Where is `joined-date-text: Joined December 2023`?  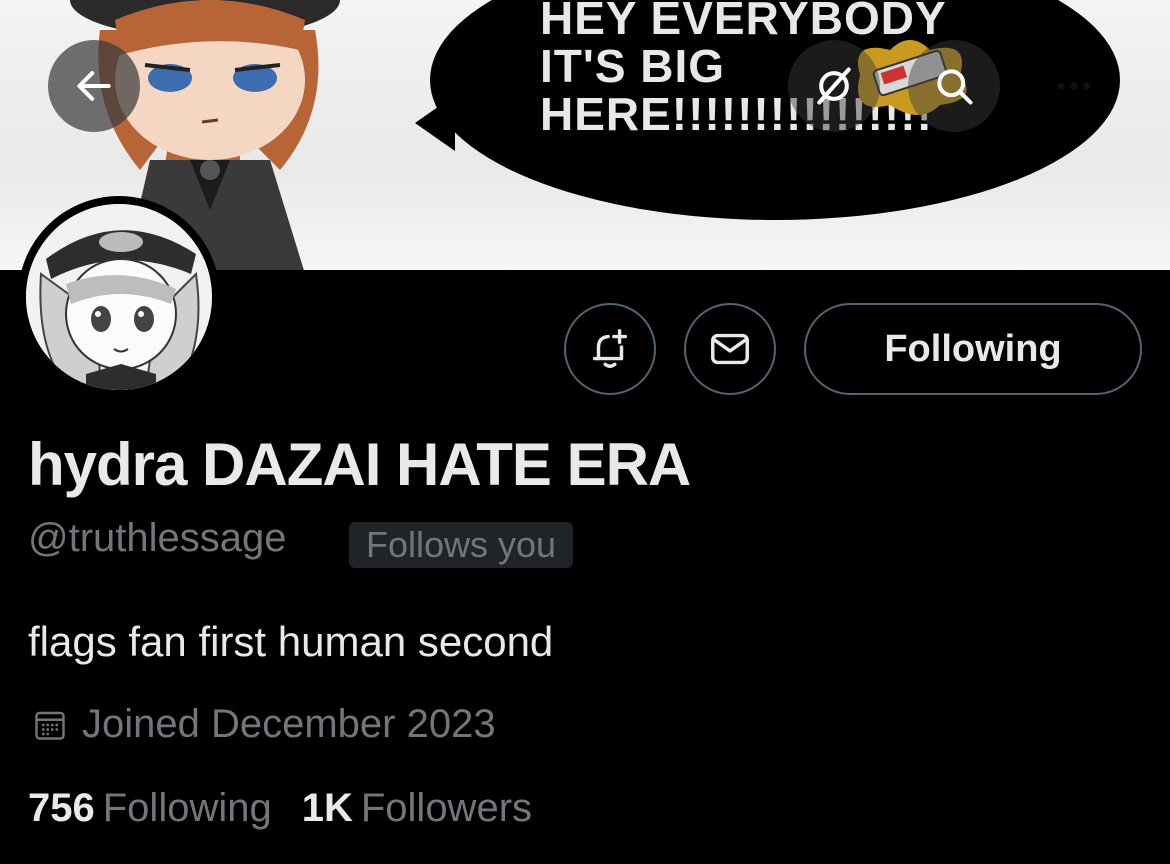 joined-date-text: Joined December 2023 is located at coordinates (289, 724).